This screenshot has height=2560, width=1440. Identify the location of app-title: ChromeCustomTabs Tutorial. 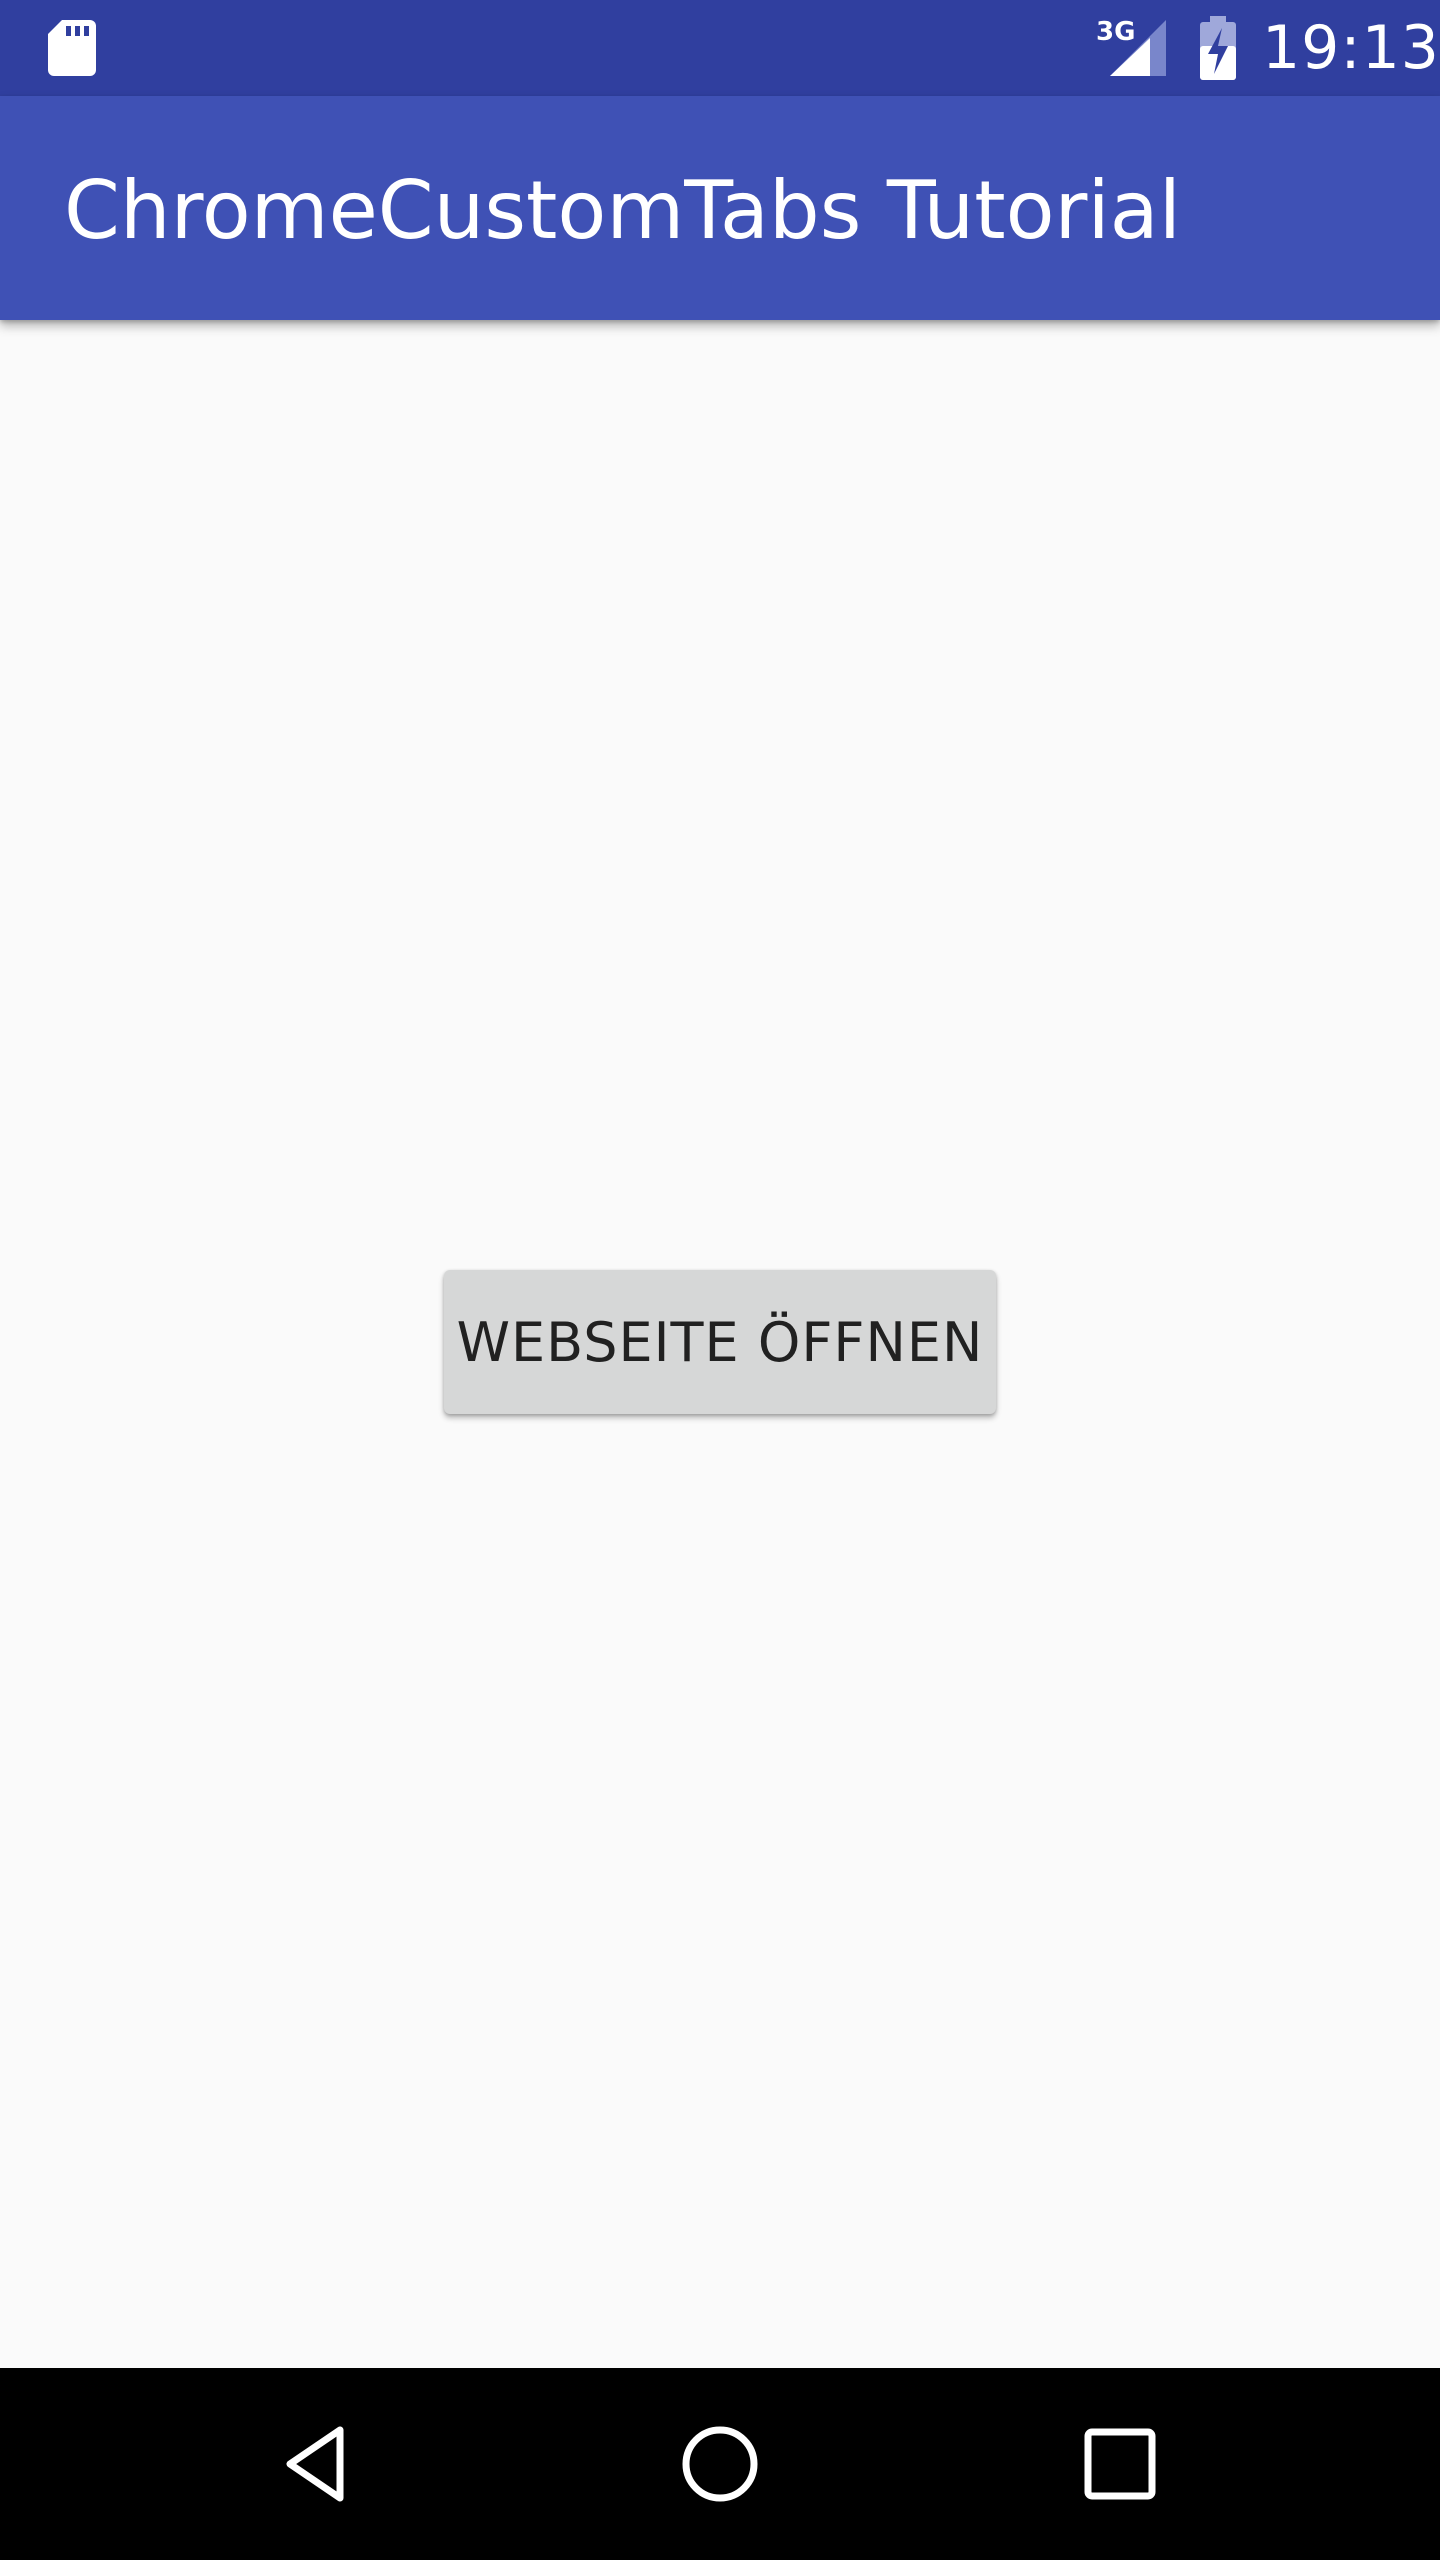
(622, 210).